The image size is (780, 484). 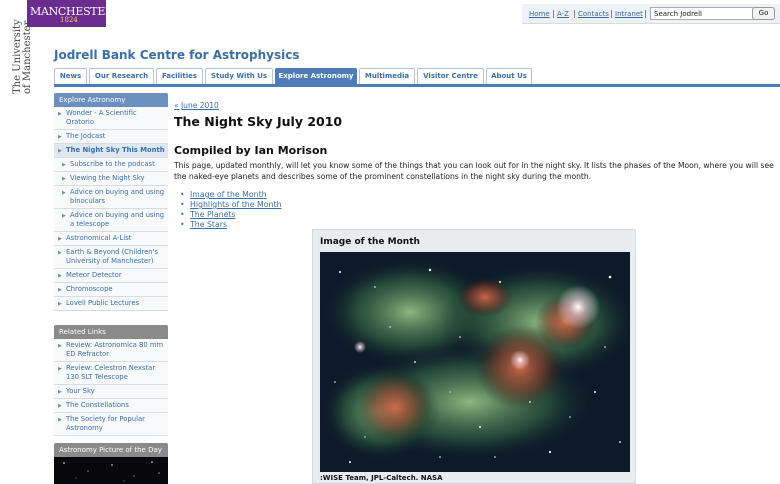 I want to click on sidebar-item-review-astronomica: ▶ Review: Astronomica 80 mm ED Refractor, so click(x=111, y=350).